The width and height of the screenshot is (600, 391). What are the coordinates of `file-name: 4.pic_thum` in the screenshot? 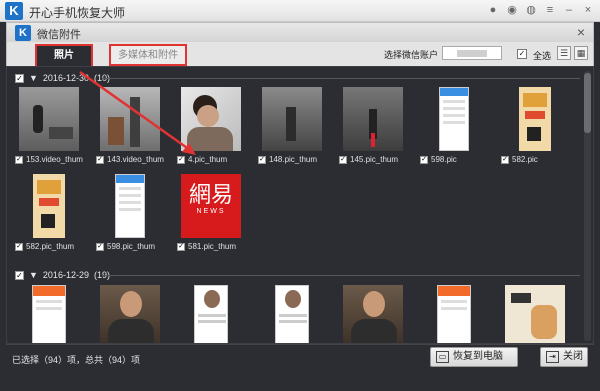 It's located at (208, 159).